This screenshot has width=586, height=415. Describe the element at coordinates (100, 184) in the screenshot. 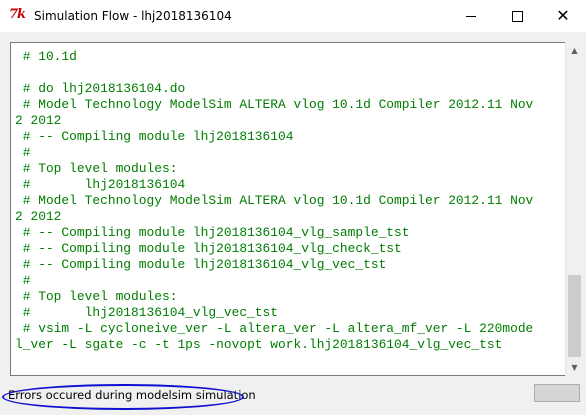

I see `console-line: # lhj2018136104` at that location.